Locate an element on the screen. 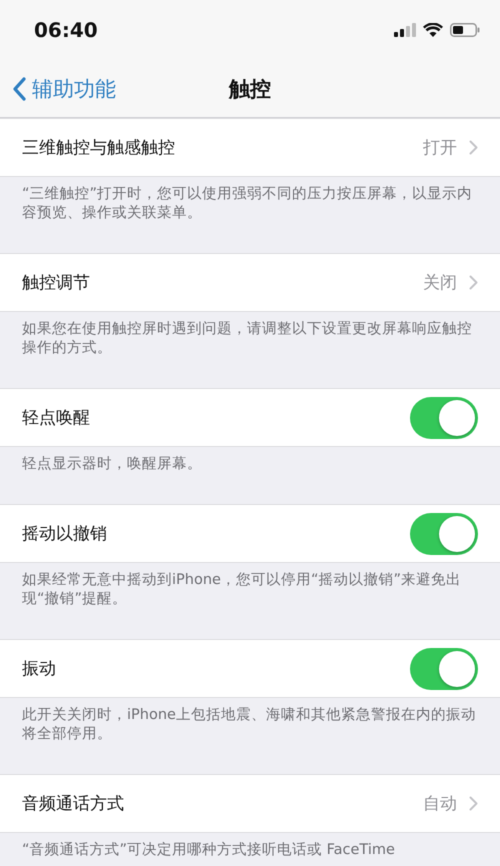 Image resolution: width=500 pixels, height=866 pixels. row-label: 振动 is located at coordinates (39, 669).